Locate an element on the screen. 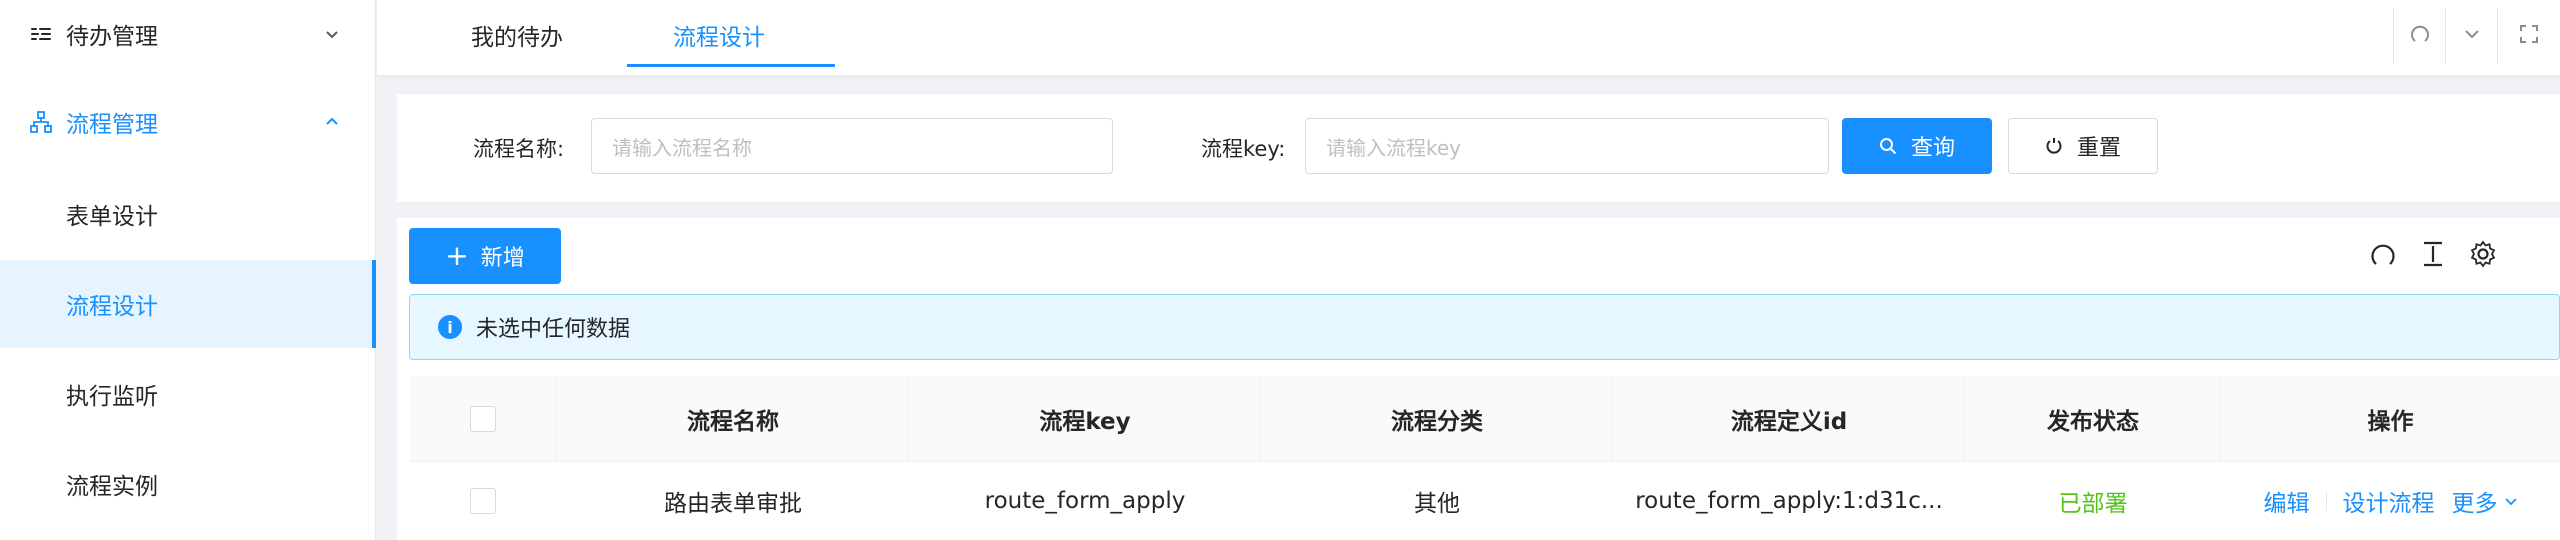 This screenshot has height=540, width=2560. sidebar-item-label: 表单设计 is located at coordinates (112, 217).